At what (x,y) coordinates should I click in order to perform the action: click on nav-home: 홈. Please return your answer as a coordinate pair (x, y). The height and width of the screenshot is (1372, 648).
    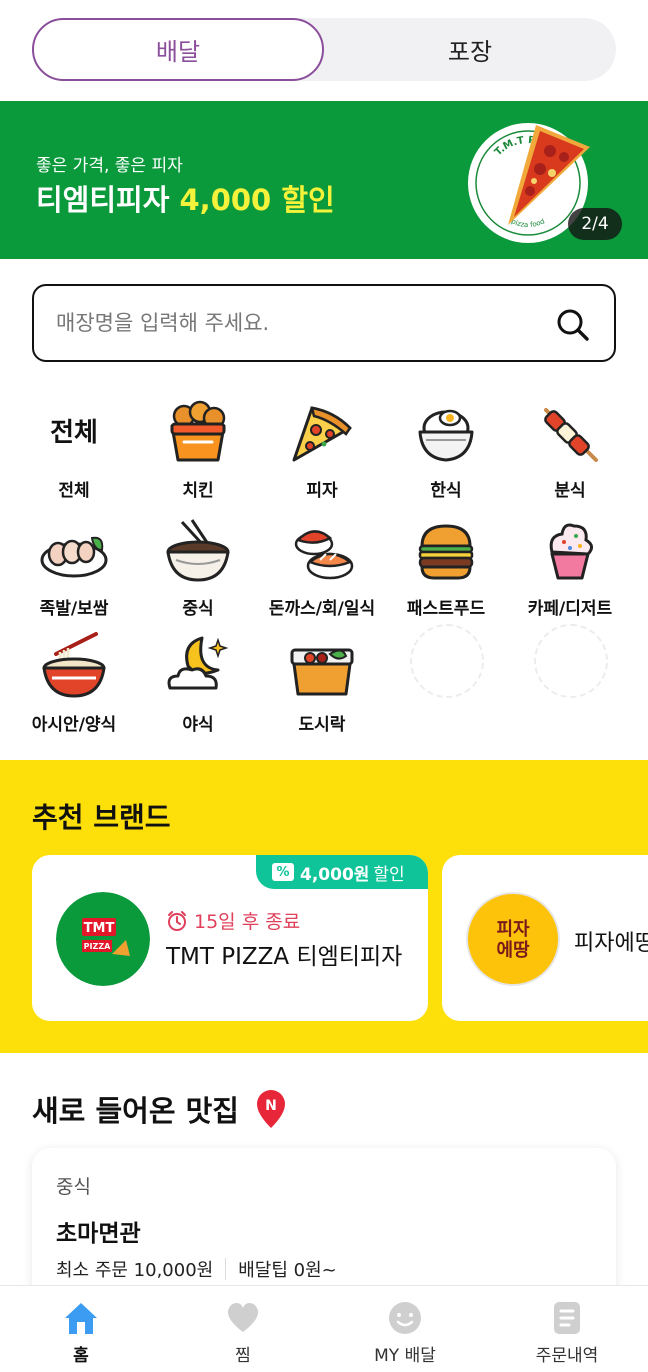
    Looking at the image, I should click on (81, 1329).